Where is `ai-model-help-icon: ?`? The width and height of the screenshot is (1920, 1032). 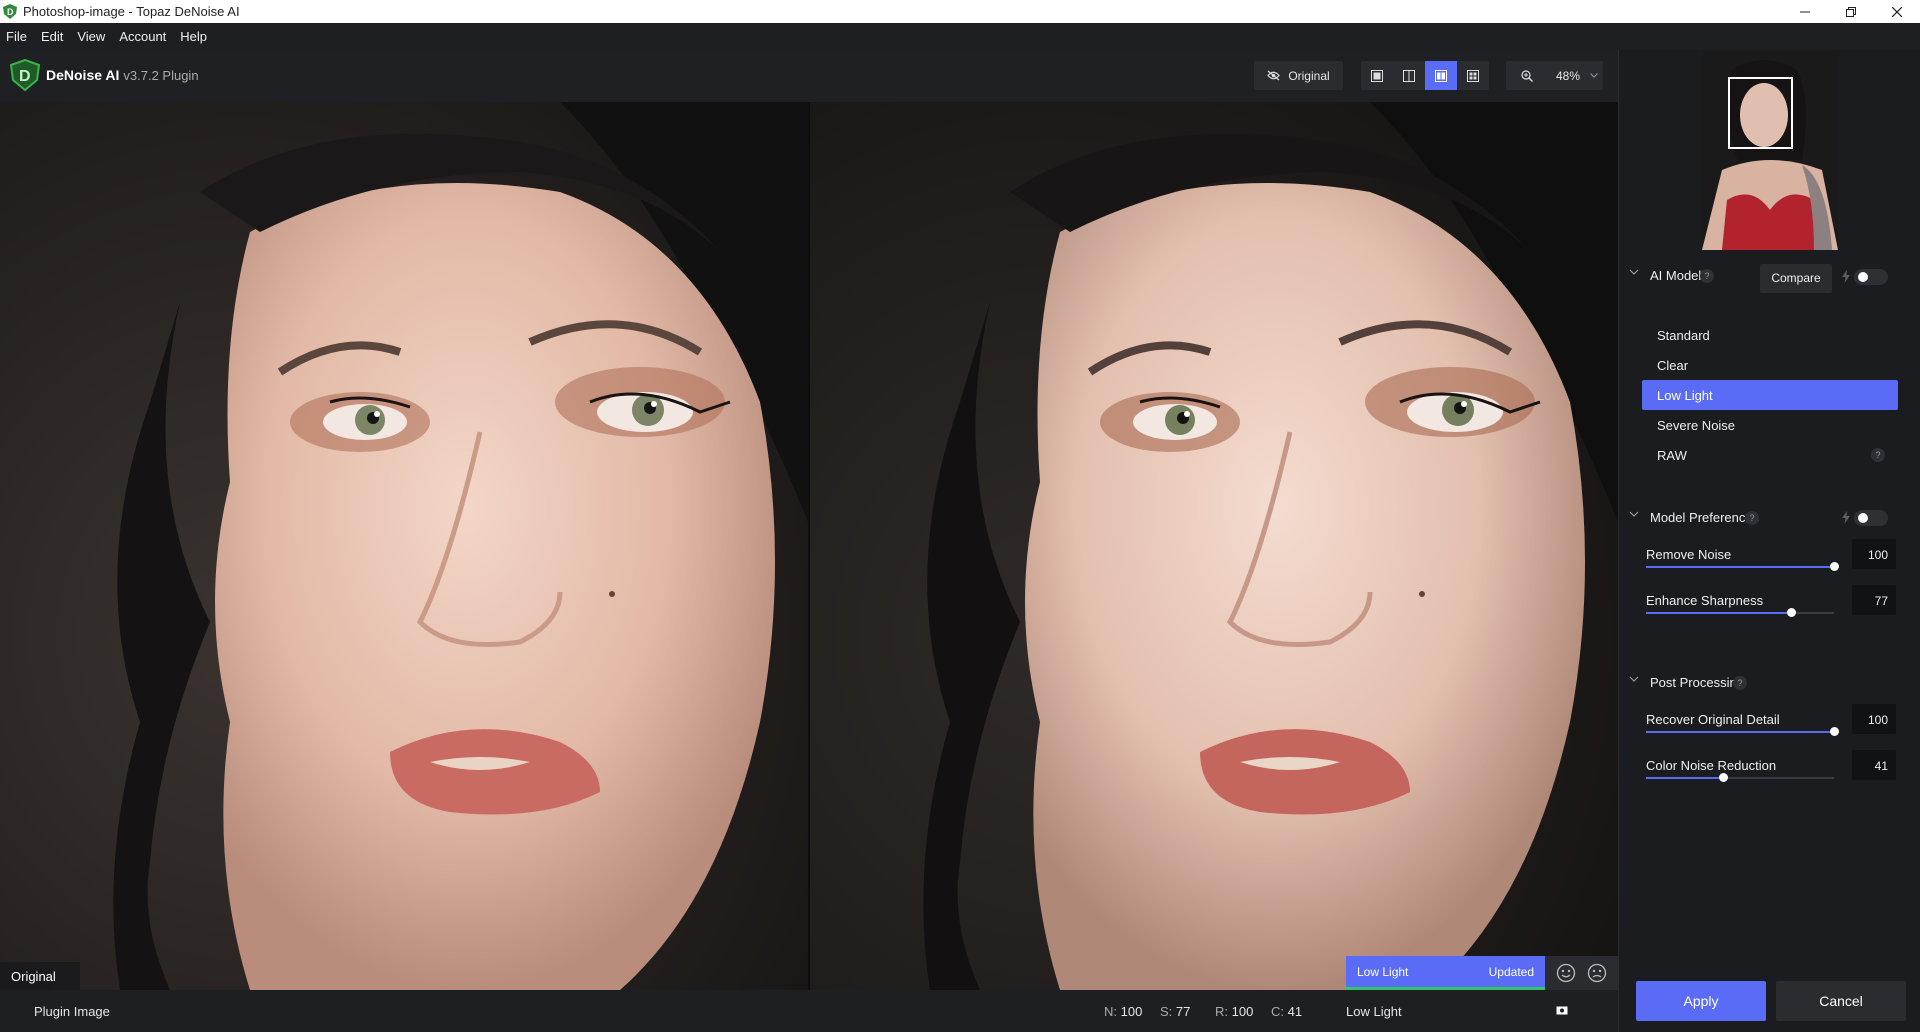 ai-model-help-icon: ? is located at coordinates (1707, 276).